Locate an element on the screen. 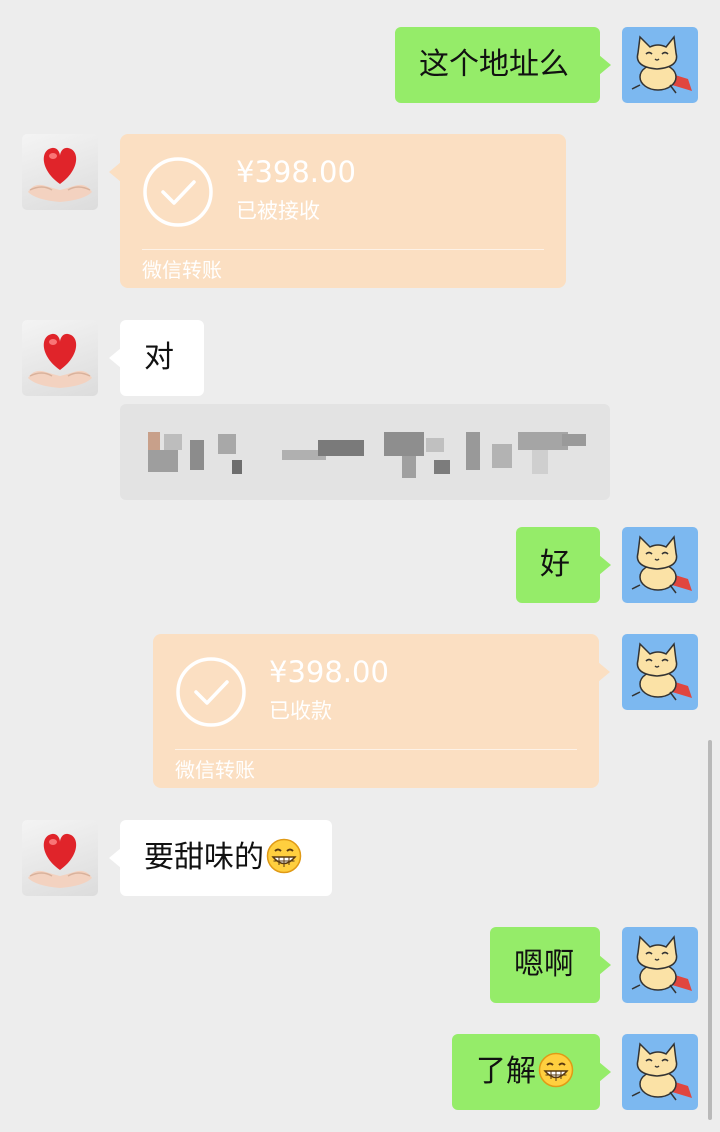 This screenshot has width=720, height=1132. transfer-status: 已收款 is located at coordinates (300, 711).